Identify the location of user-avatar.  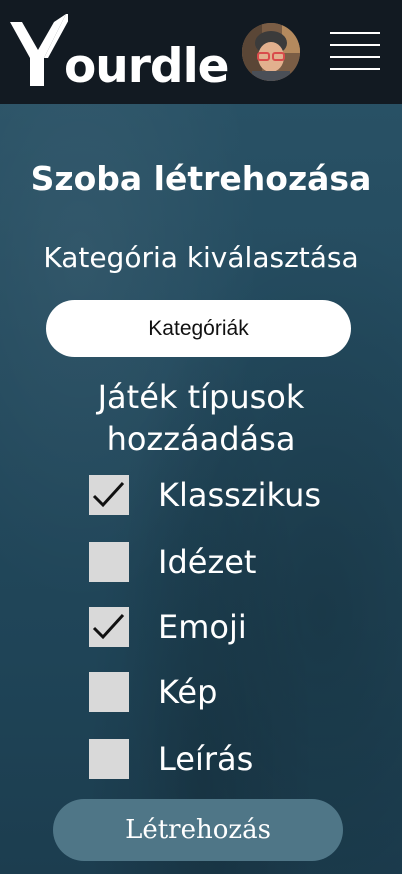
(271, 52).